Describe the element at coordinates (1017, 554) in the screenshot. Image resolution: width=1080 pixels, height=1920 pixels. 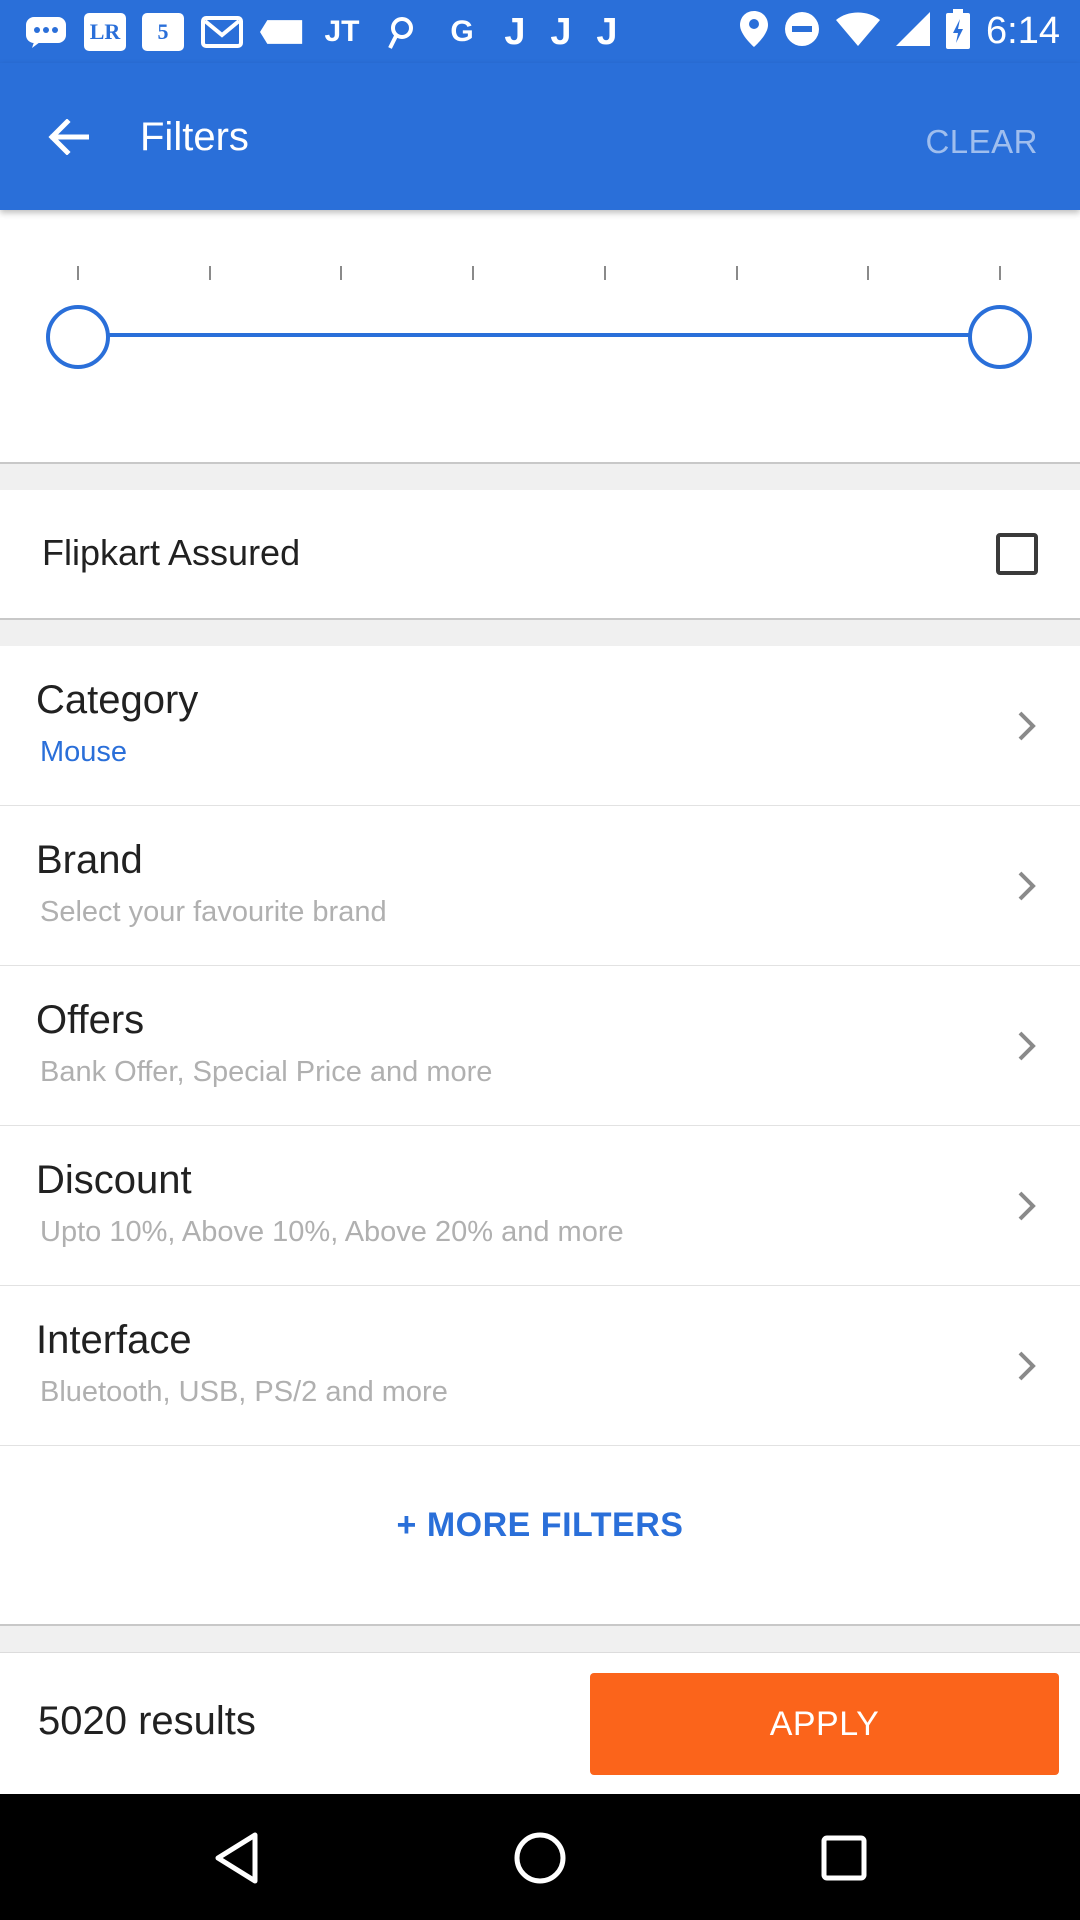
I see `assured-checkbox` at that location.